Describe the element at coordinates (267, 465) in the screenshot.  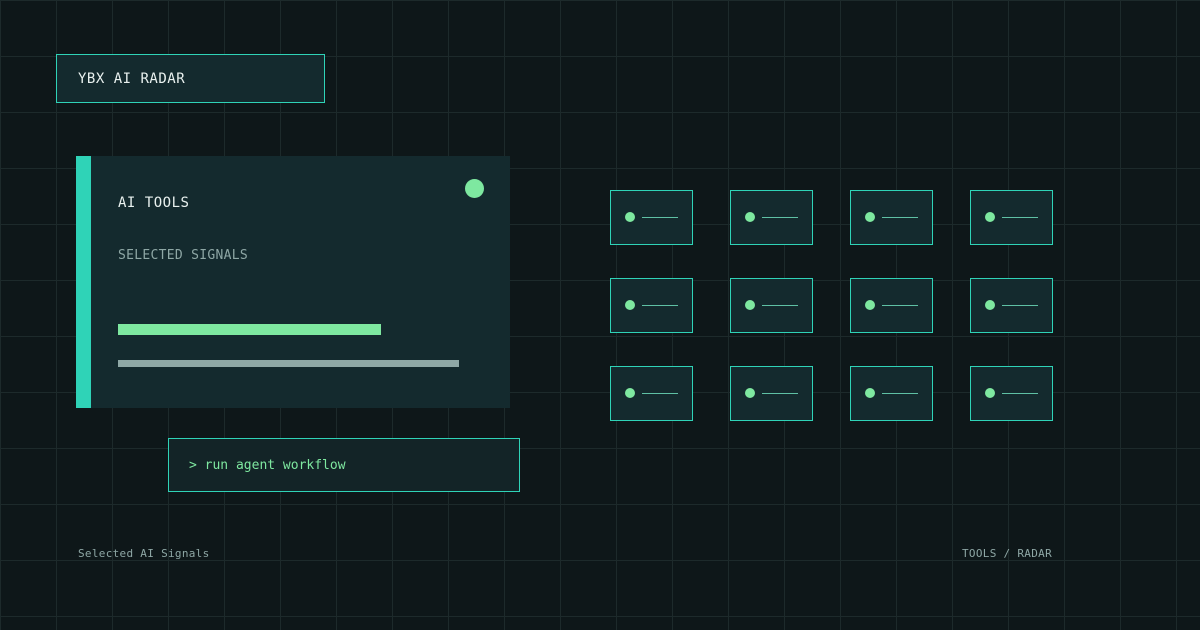
I see `command-text: > run agent workflow` at that location.